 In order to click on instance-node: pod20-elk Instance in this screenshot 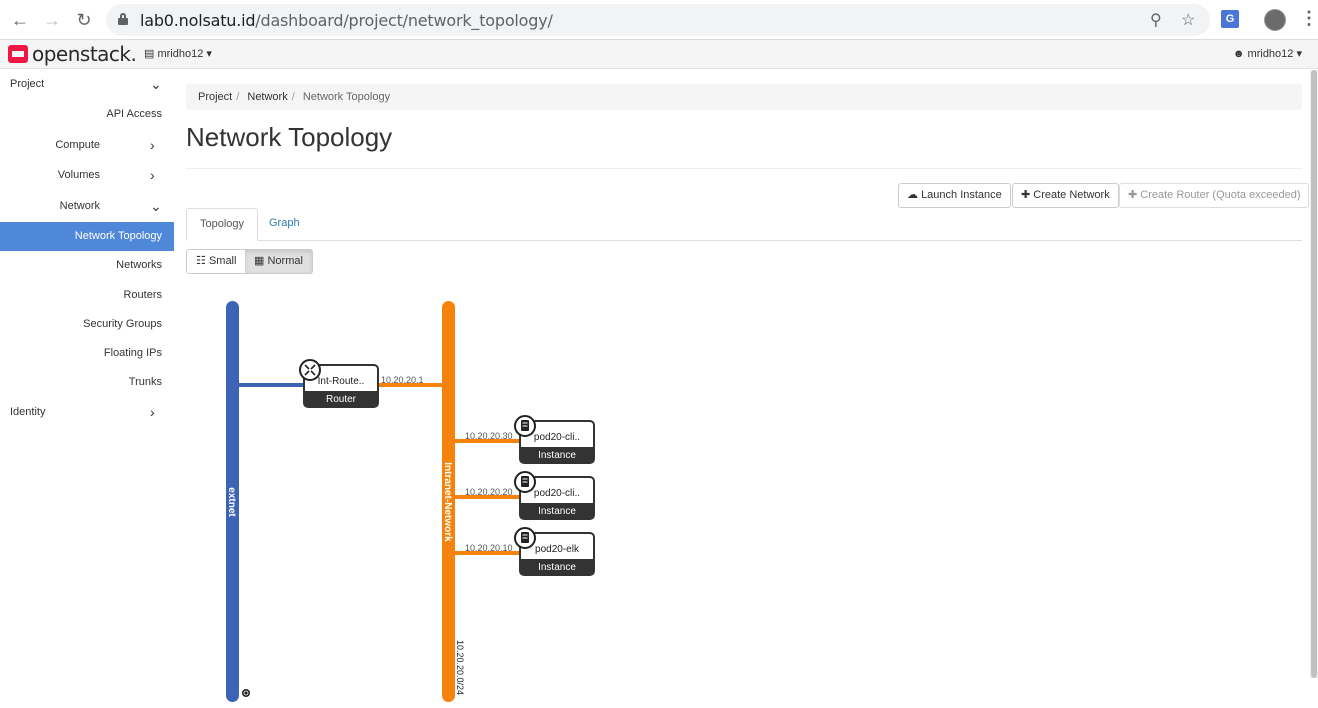, I will do `click(554, 551)`.